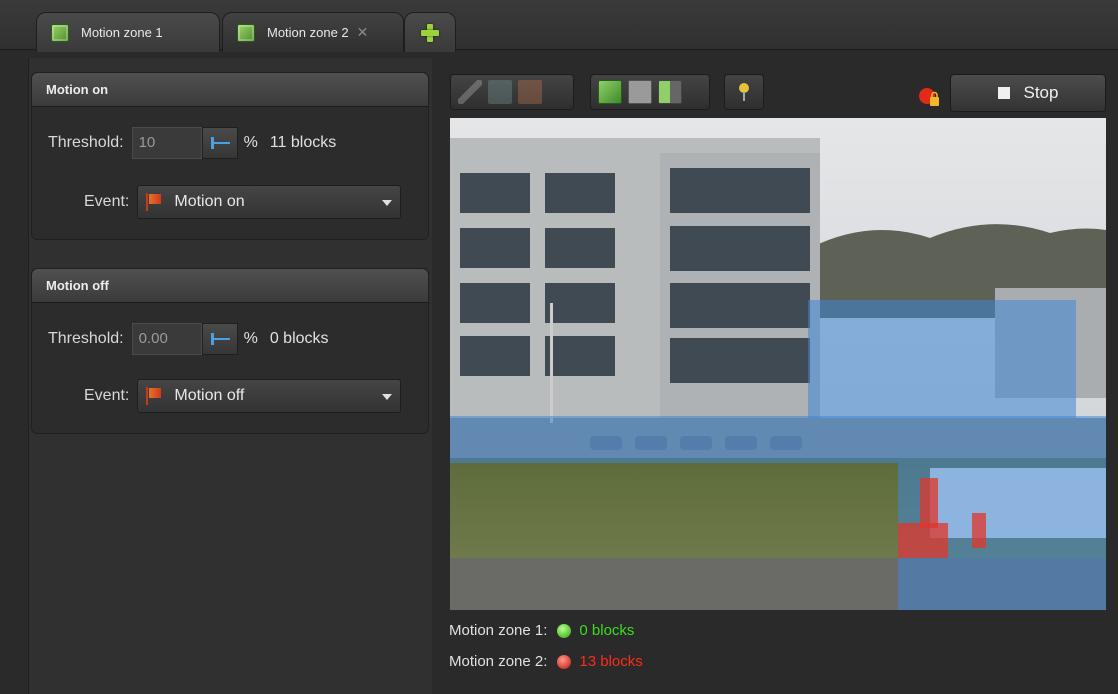  Describe the element at coordinates (611, 661) in the screenshot. I see `zone-blocks: 13 blocks` at that location.